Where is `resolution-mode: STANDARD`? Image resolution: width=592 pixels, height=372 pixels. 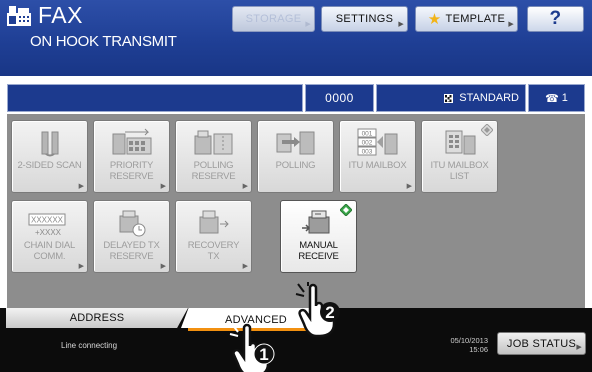
resolution-mode: STANDARD is located at coordinates (451, 98).